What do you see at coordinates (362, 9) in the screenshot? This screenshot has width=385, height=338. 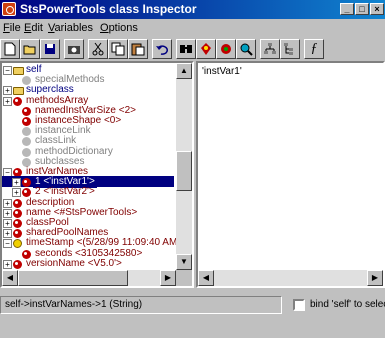 I see `maximize-icon: □` at bounding box center [362, 9].